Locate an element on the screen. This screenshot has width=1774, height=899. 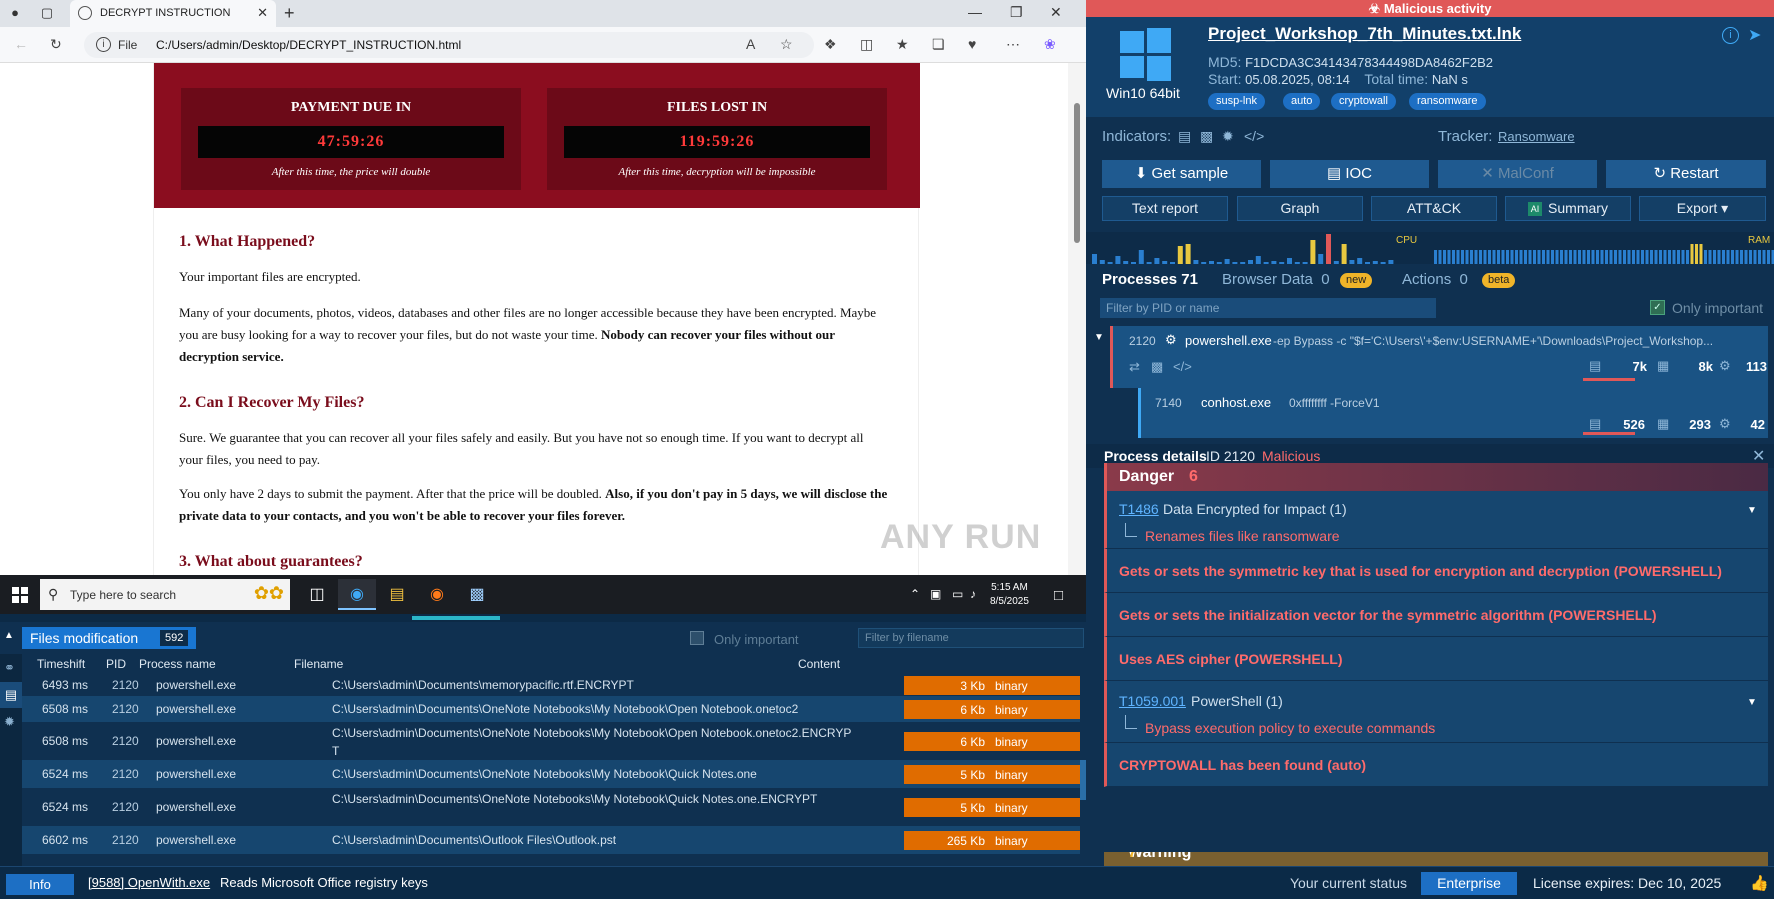
tray-volume-icon: ♪ is located at coordinates (973, 594).